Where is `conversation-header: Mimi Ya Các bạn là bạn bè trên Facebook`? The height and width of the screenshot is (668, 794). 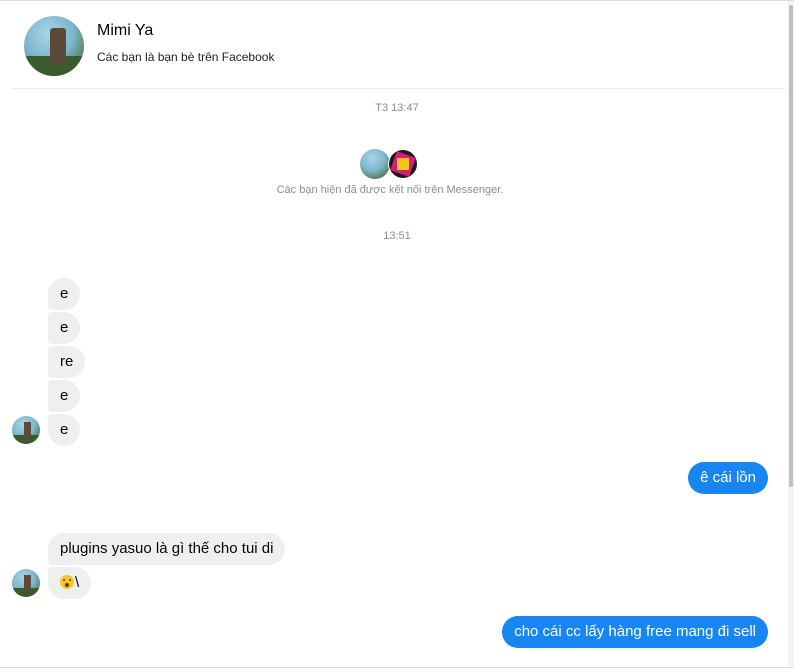
conversation-header: Mimi Ya Các bạn là bạn bè trên Facebook is located at coordinates (149, 46).